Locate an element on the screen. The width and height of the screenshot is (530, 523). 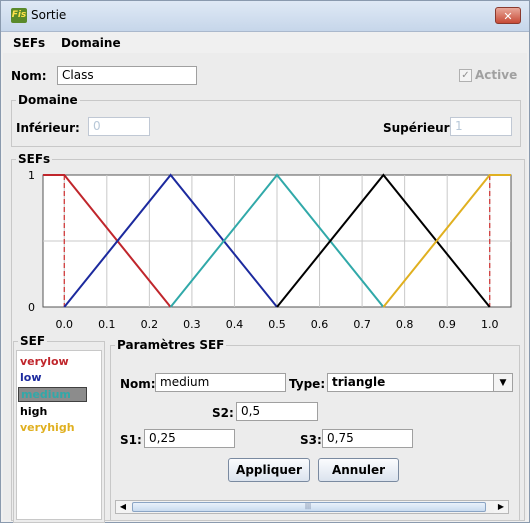
x-tick-label: 0.5 is located at coordinates (277, 324).